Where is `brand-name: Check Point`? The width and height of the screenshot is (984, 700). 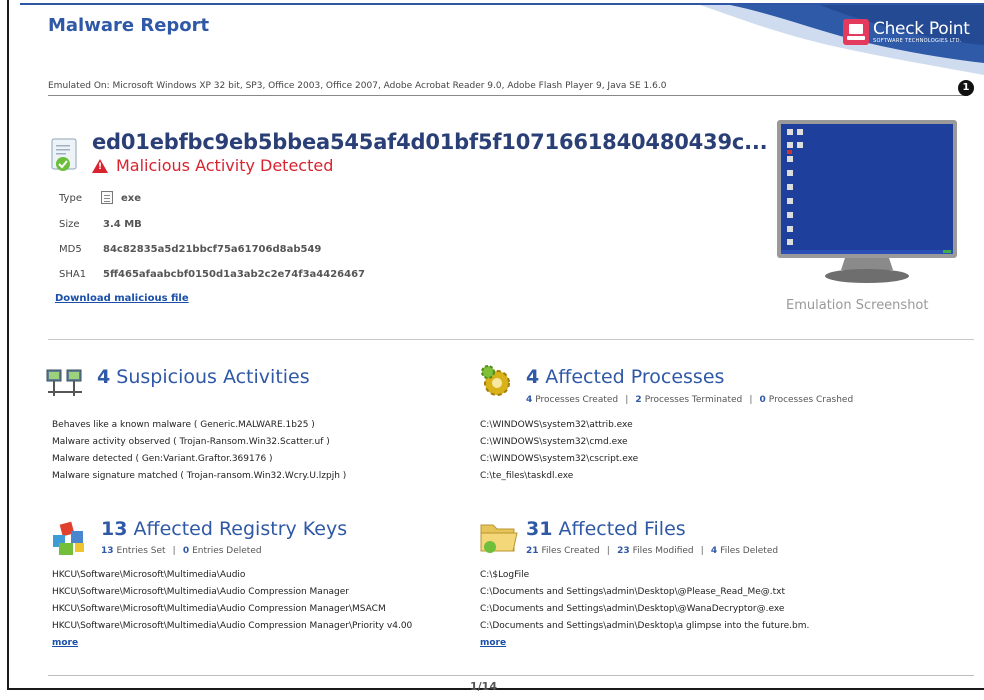 brand-name: Check Point is located at coordinates (921, 29).